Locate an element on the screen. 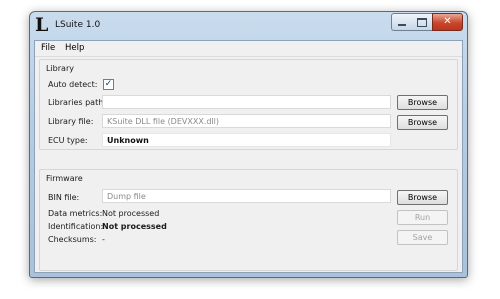 This screenshot has width=500, height=299. ecu-type-value: Unknown is located at coordinates (246, 140).